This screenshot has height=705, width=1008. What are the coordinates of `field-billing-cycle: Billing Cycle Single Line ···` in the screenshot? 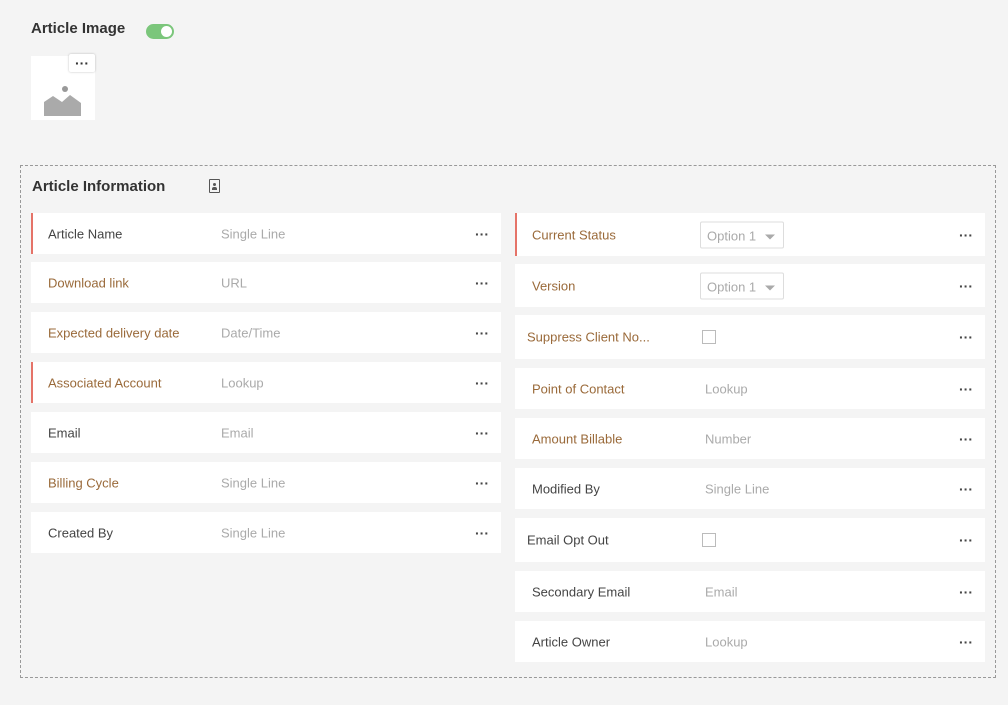 It's located at (266, 482).